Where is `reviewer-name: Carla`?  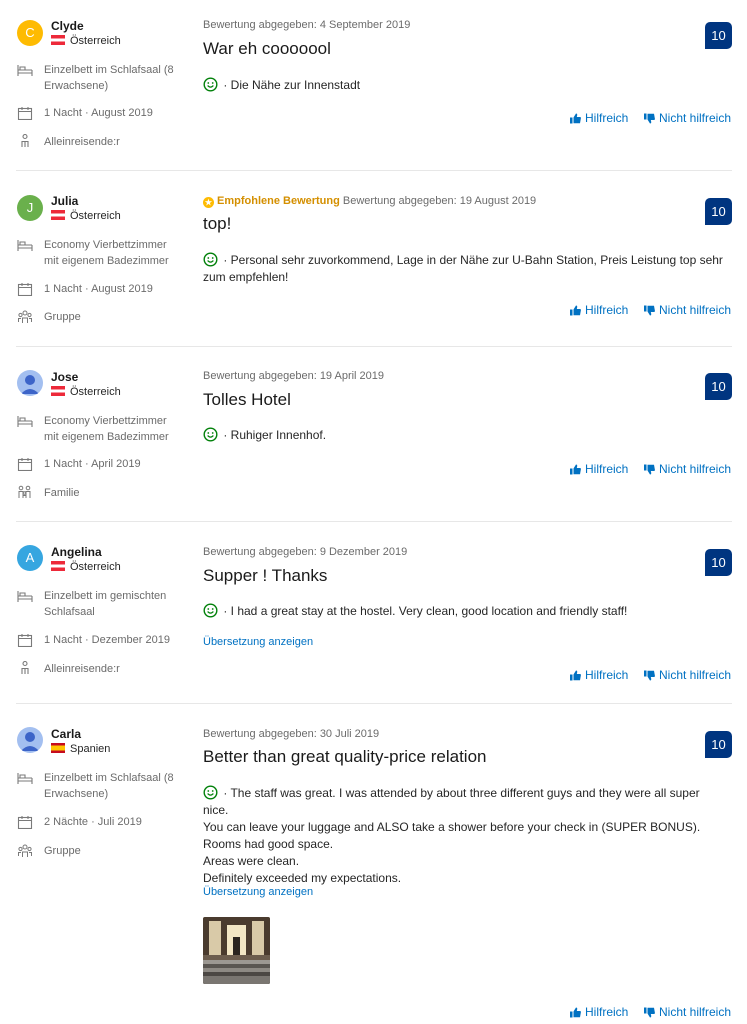
reviewer-name: Carla is located at coordinates (66, 734).